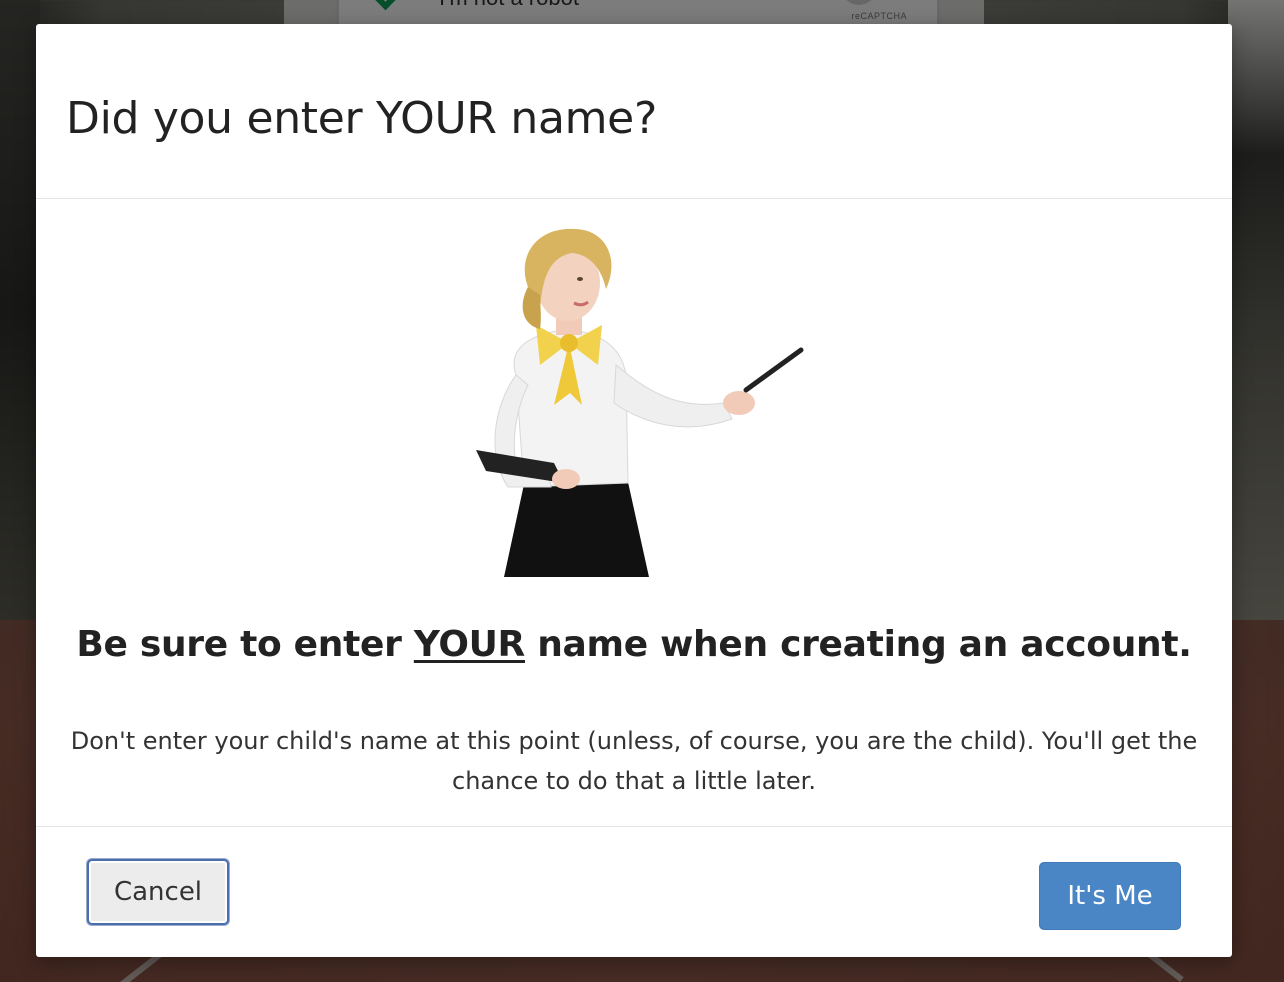  I want to click on presenter-woman-pointing-illustration, so click(640, 402).